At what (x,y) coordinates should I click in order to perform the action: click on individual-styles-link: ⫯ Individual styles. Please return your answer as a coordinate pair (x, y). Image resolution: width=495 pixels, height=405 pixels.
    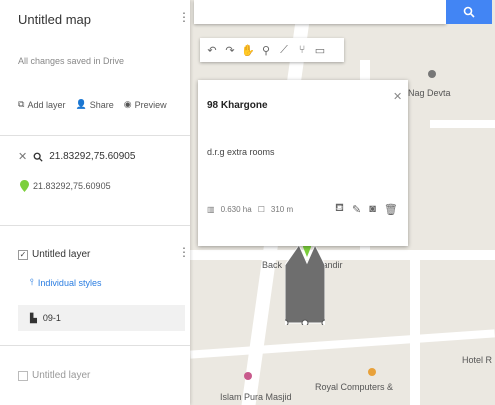
    Looking at the image, I should click on (65, 282).